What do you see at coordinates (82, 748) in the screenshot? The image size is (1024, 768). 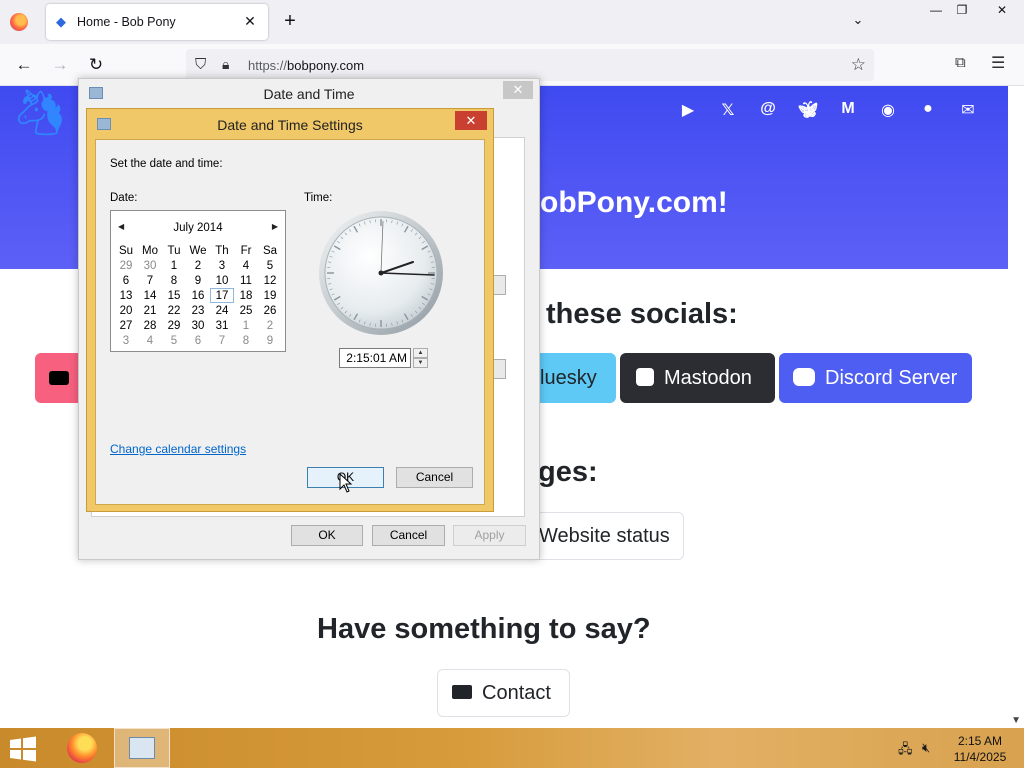 I see `taskbar-firefox` at bounding box center [82, 748].